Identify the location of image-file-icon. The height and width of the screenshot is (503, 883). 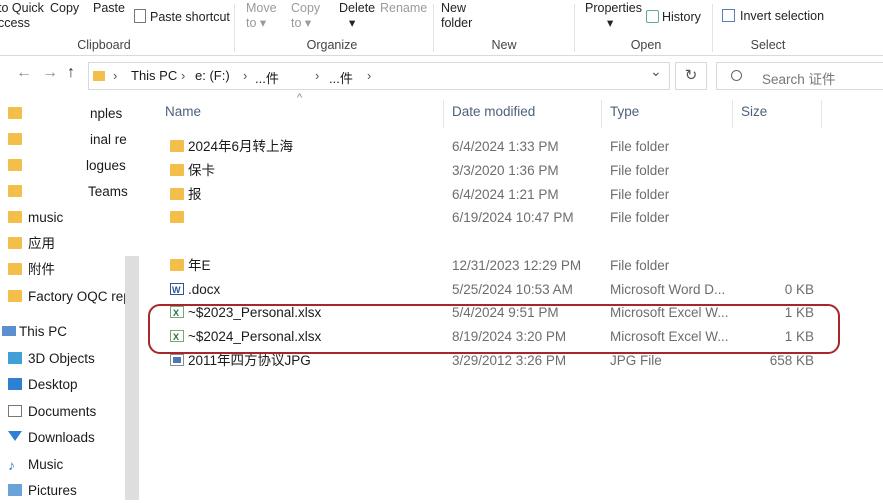
(177, 360).